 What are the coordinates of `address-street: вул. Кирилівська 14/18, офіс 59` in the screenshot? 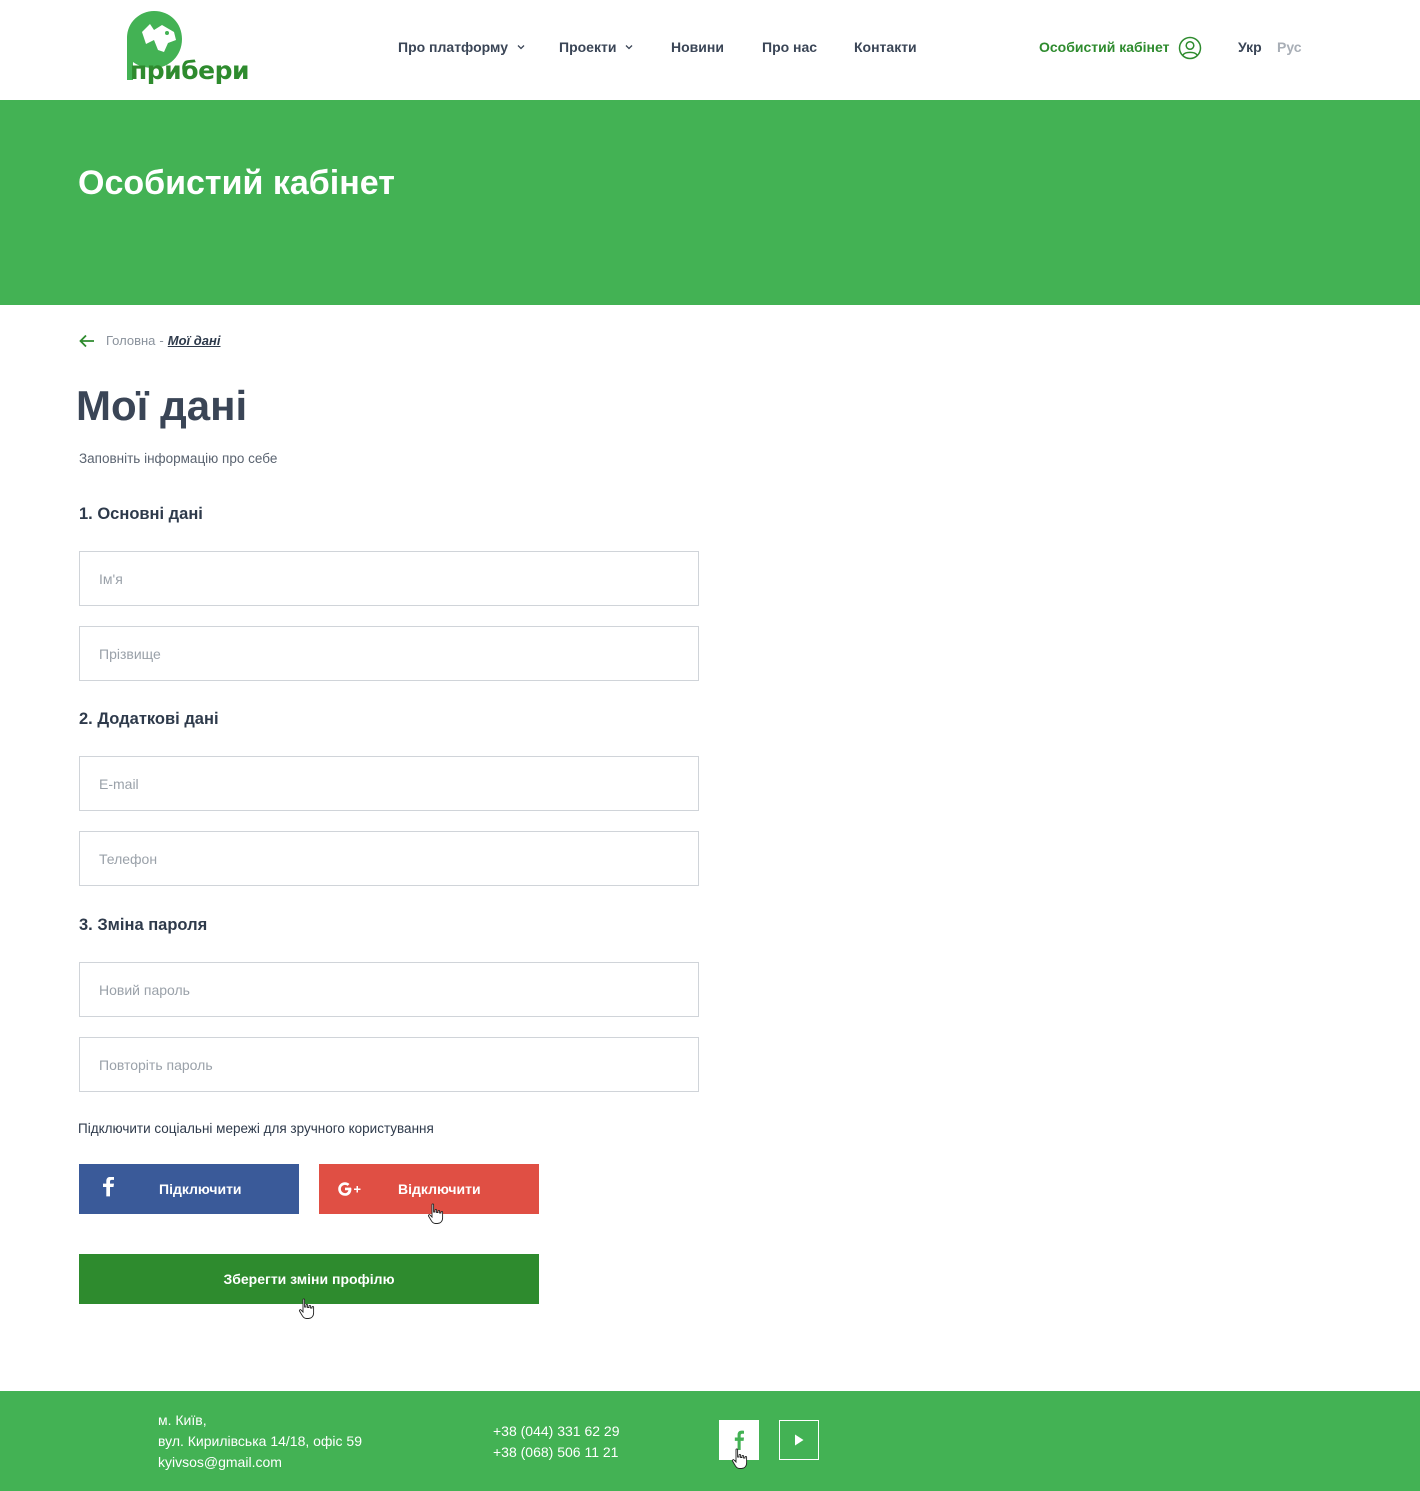 It's located at (260, 1441).